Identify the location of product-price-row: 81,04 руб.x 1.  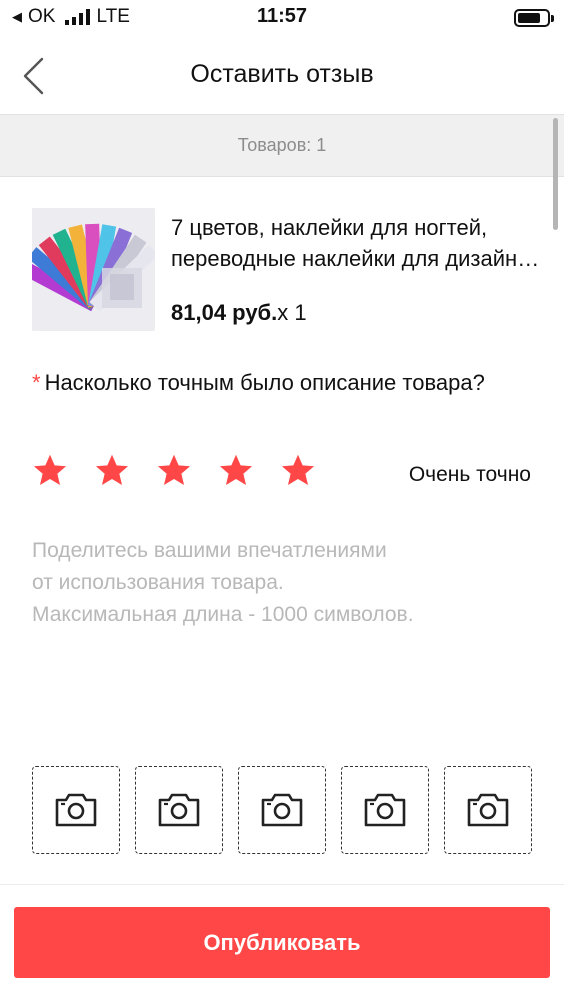
(239, 313).